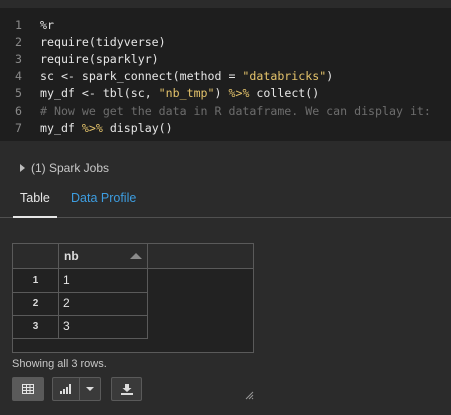 The height and width of the screenshot is (415, 451). What do you see at coordinates (35, 217) in the screenshot?
I see `active-tab-indicator` at bounding box center [35, 217].